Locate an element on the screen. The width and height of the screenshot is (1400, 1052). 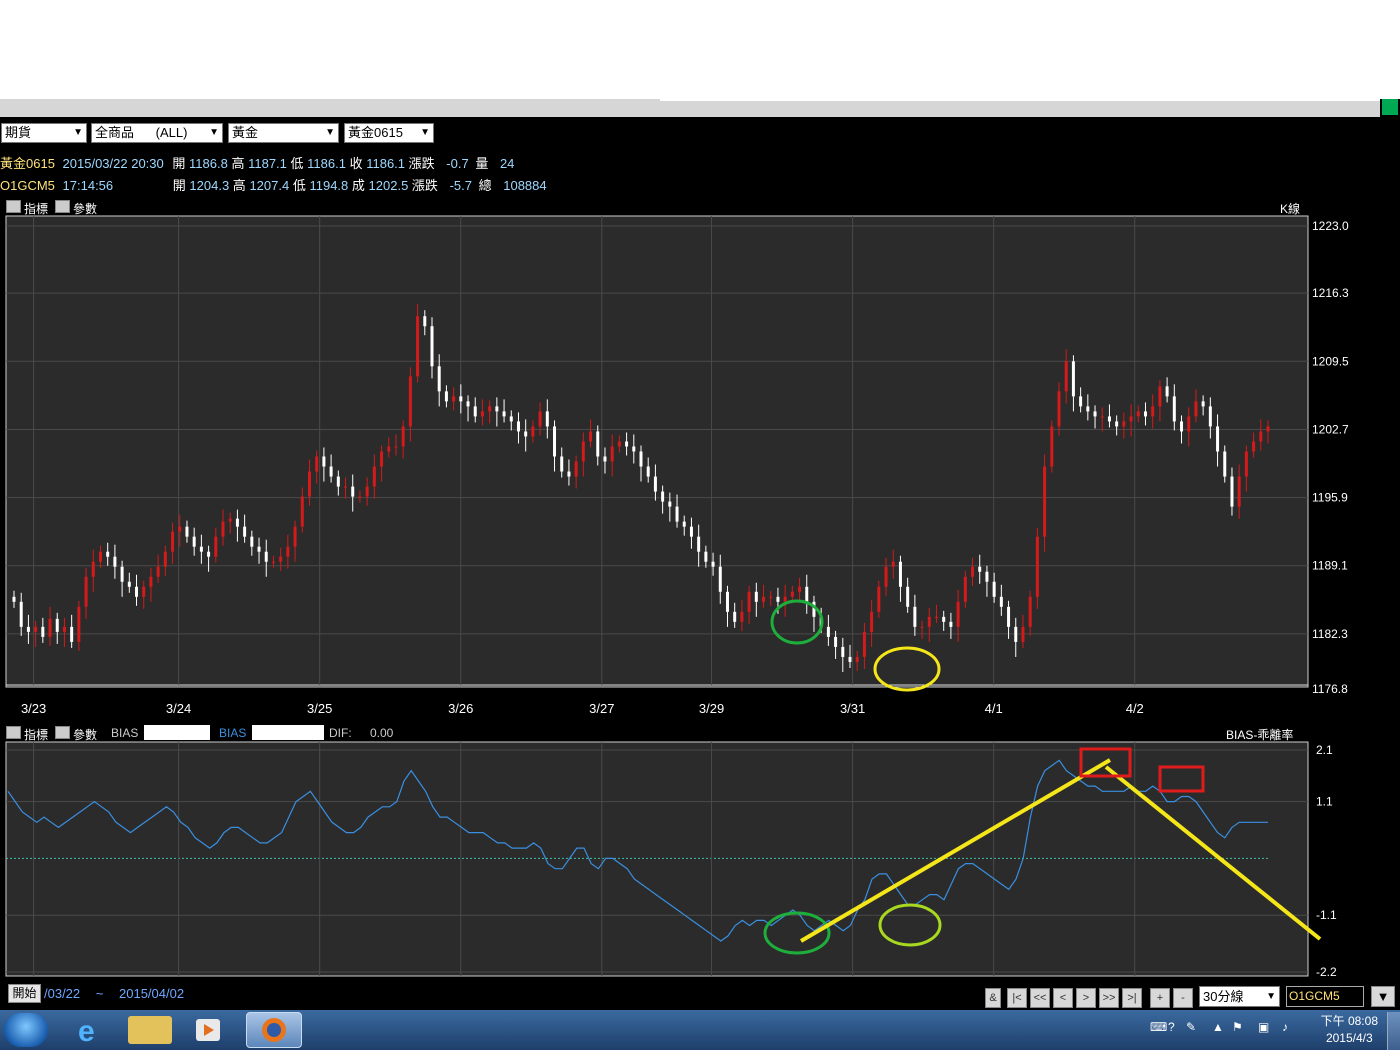
period-select: 30分線 ▼ is located at coordinates (1239, 996).